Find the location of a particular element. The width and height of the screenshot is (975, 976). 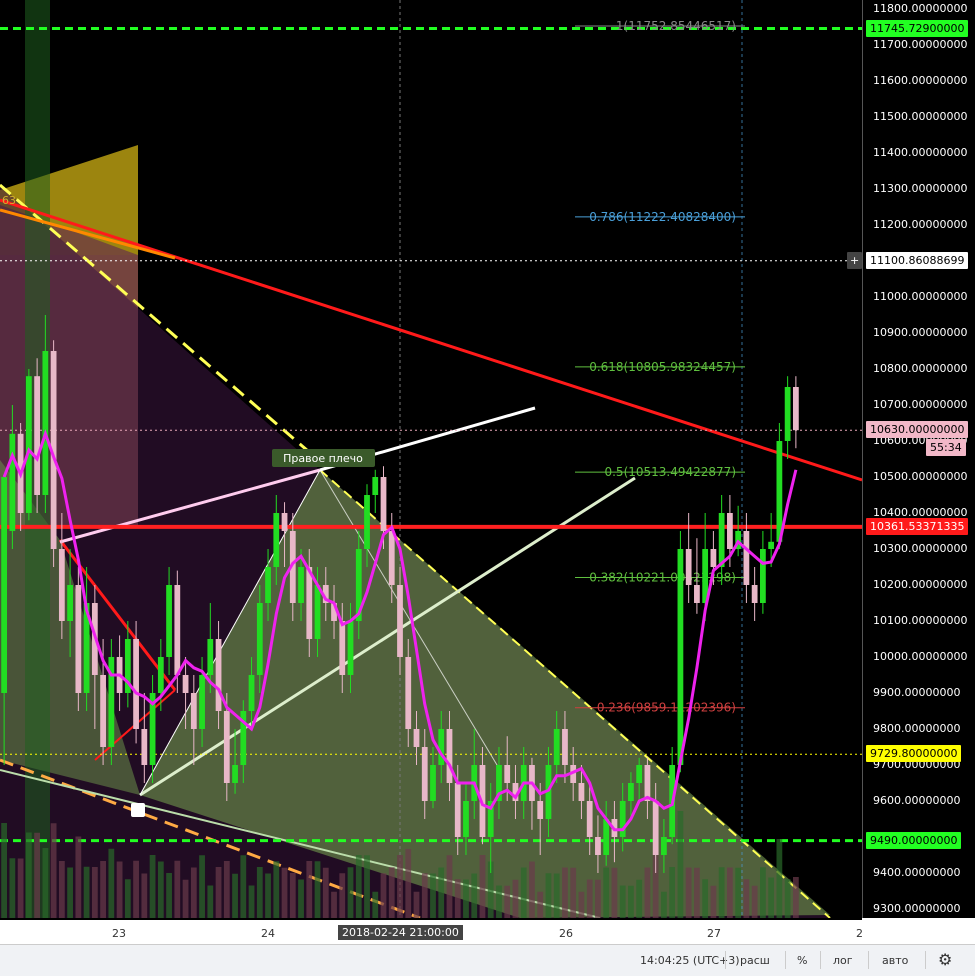

price-tick-label: 9900.00000000 is located at coordinates (917, 692).